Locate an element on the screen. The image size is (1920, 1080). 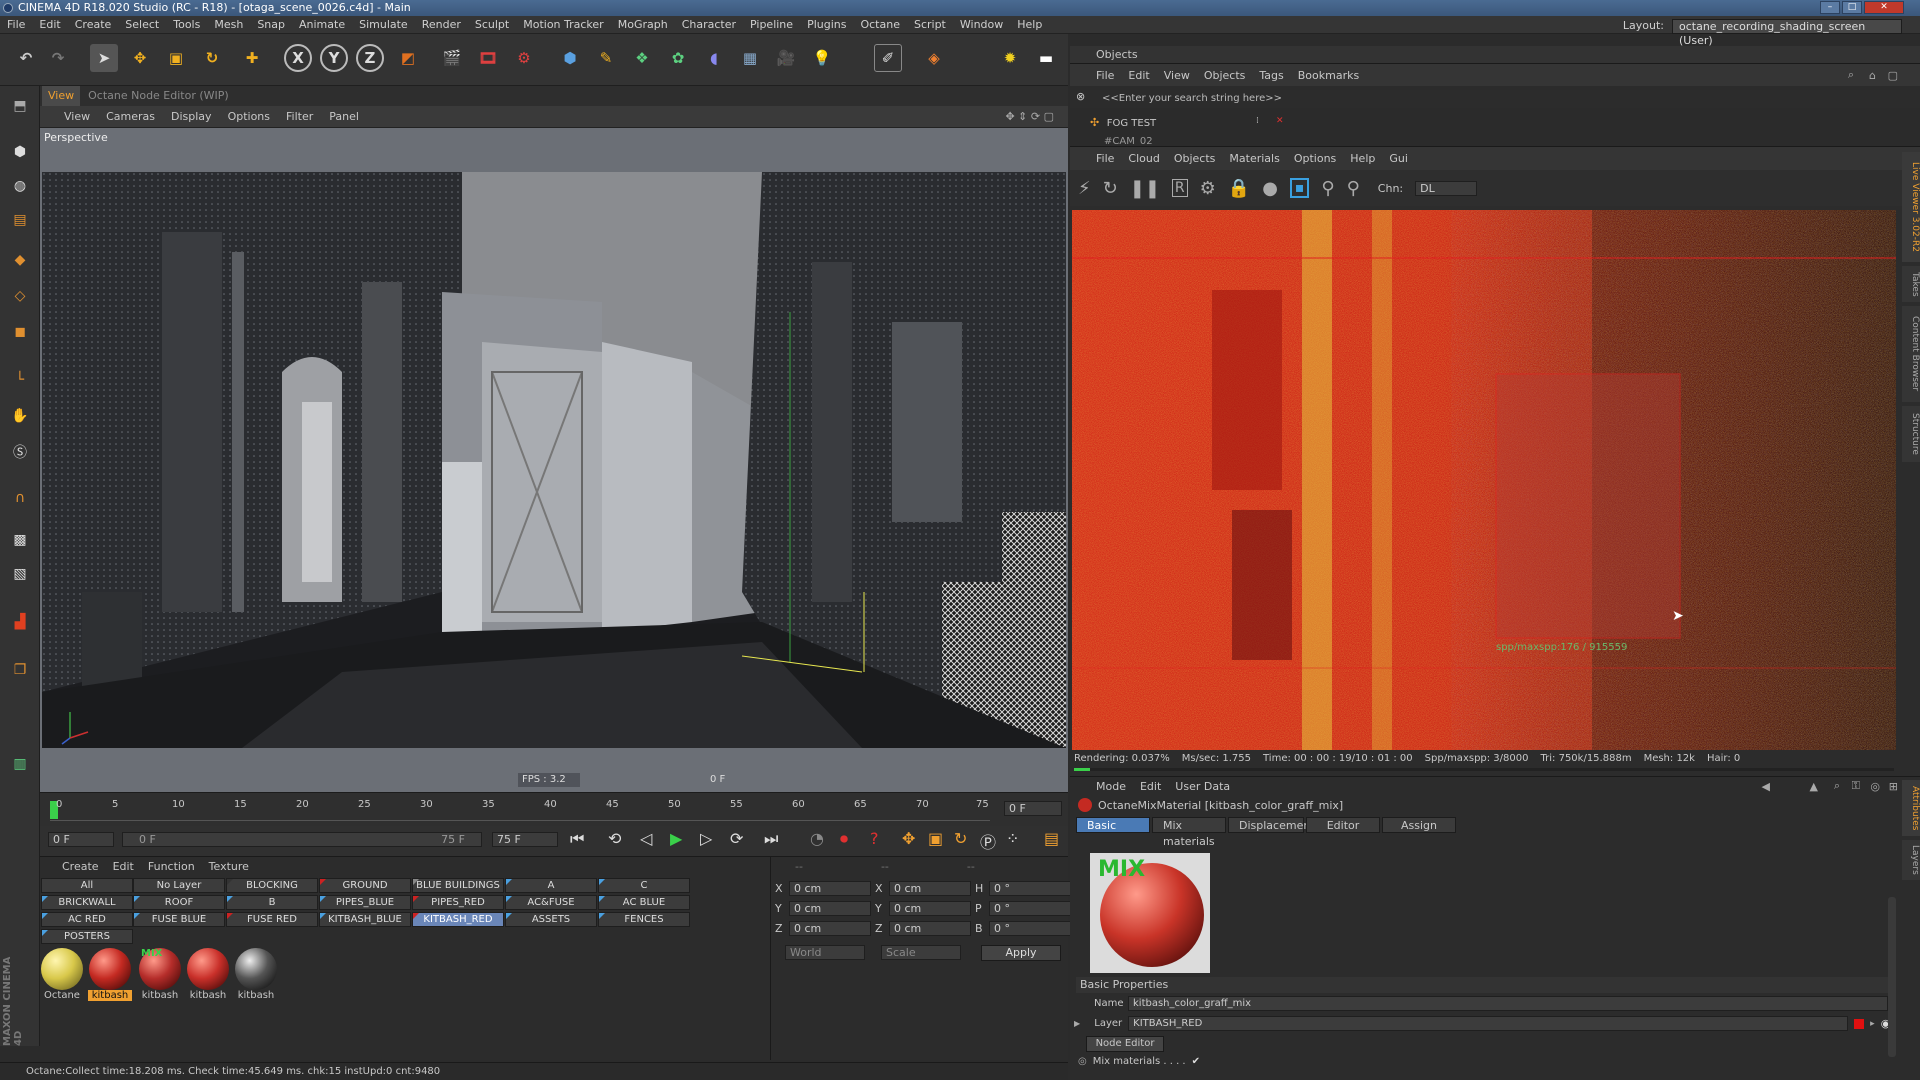
material-preview: MIX is located at coordinates (1150, 913).